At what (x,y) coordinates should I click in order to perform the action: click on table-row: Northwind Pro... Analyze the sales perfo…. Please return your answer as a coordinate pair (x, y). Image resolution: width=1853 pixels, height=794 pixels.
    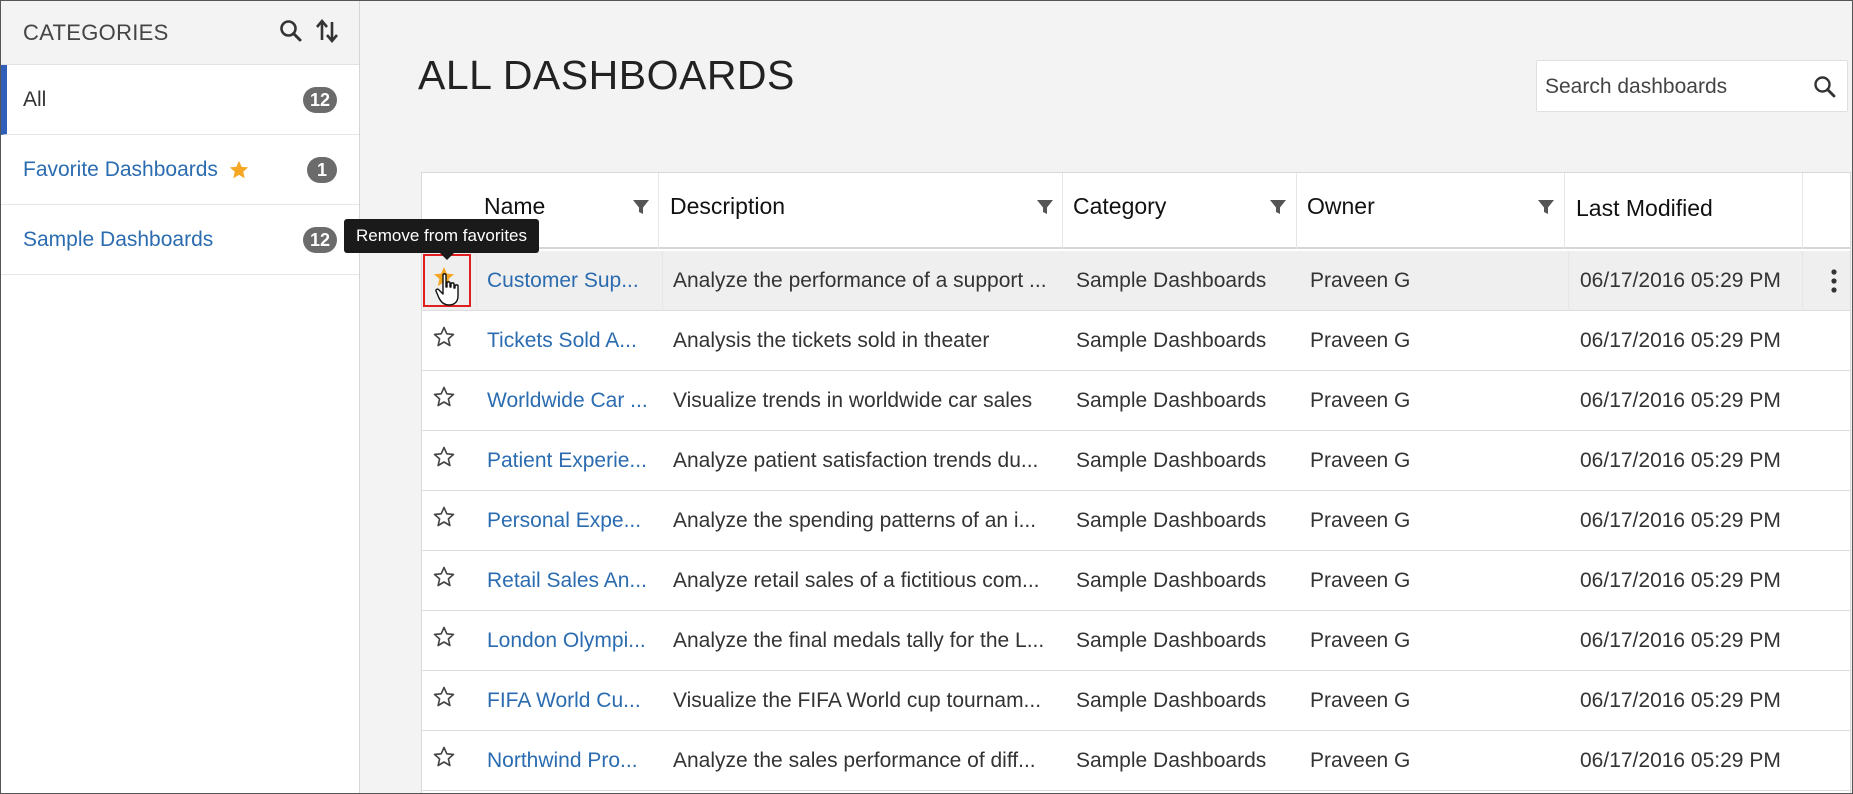
    Looking at the image, I should click on (1136, 761).